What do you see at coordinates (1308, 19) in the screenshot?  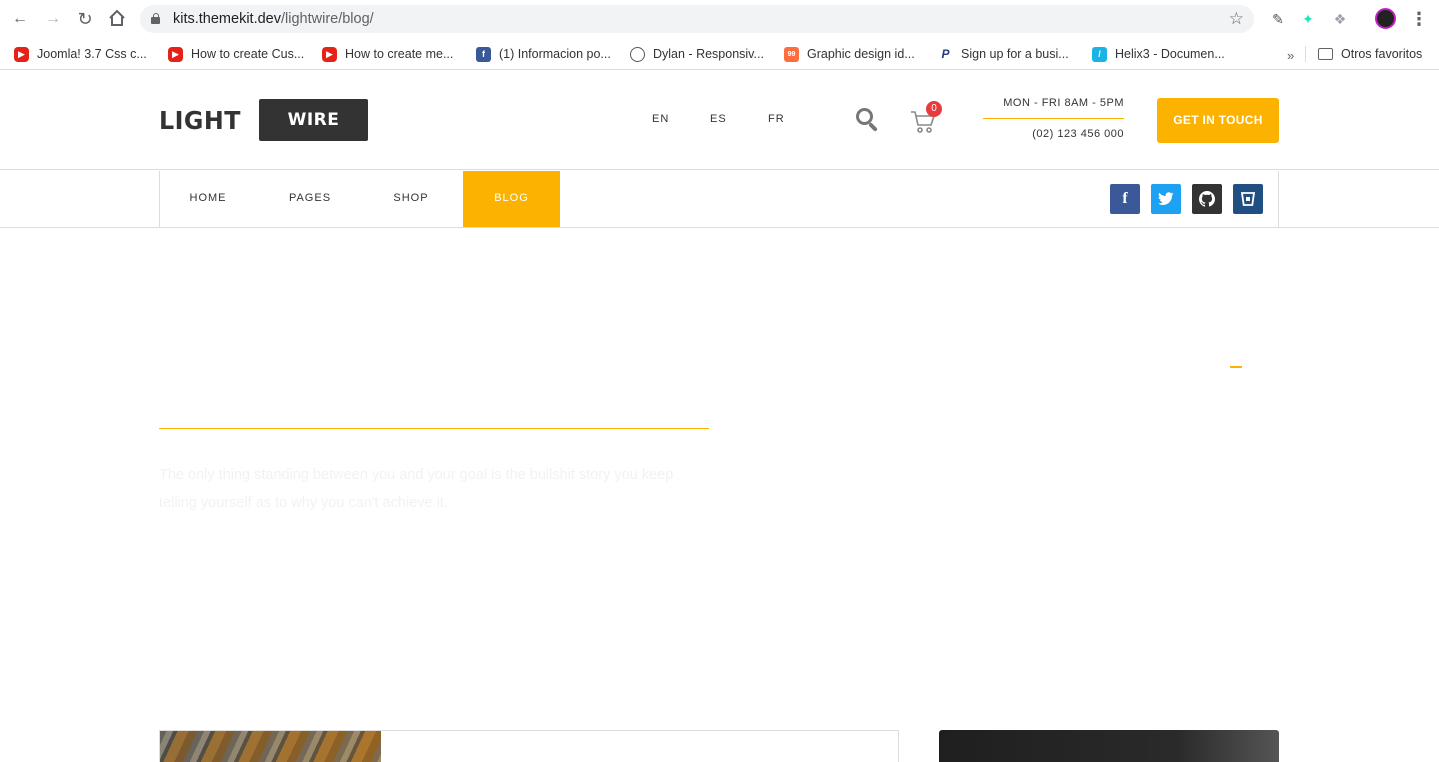 I see `hummingbird-extension-icon: ✦` at bounding box center [1308, 19].